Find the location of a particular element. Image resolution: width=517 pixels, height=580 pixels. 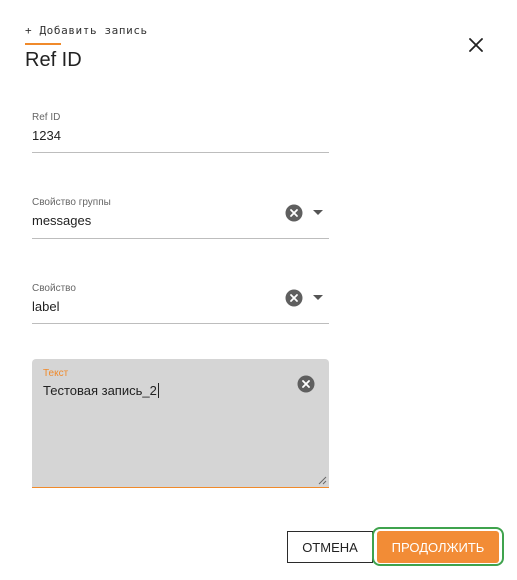

text-label: Текст is located at coordinates (56, 373).